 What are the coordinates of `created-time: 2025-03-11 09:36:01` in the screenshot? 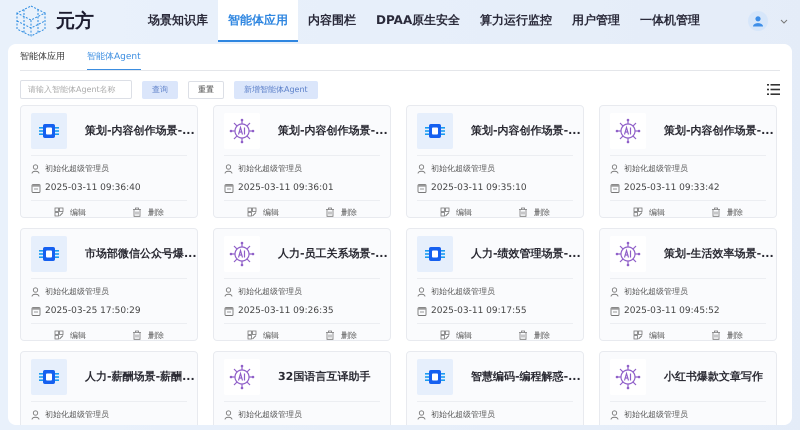 It's located at (286, 187).